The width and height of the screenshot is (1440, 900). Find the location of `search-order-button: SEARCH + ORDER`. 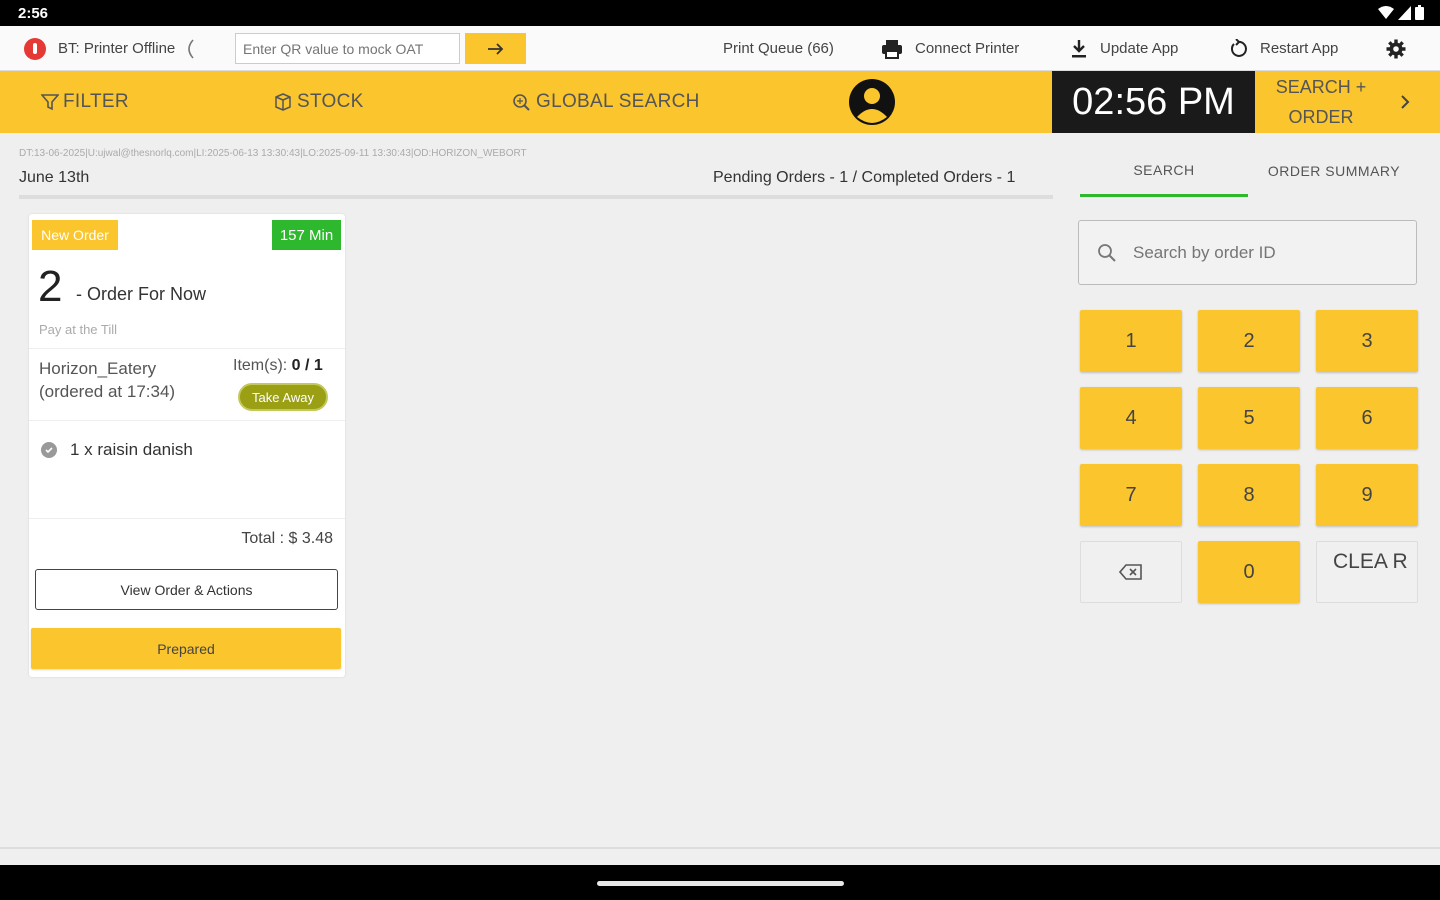

search-order-button: SEARCH + ORDER is located at coordinates (1321, 102).